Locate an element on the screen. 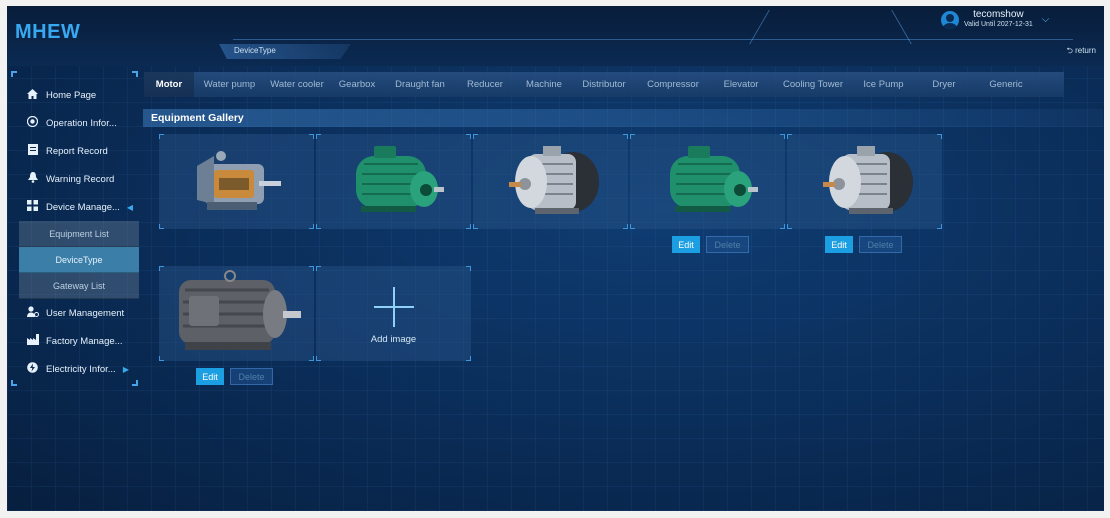 This screenshot has width=1110, height=518. sidebar-item-electricity: Electricity Infor... ▶ is located at coordinates (79, 369).